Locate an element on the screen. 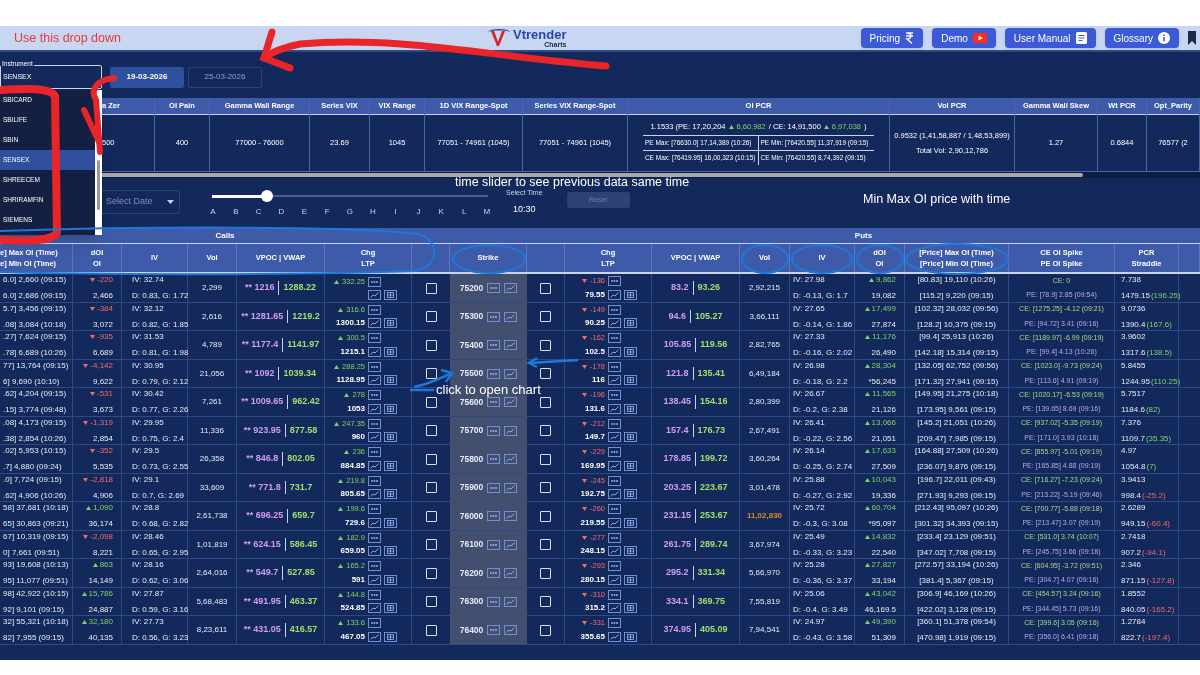  header-button: Pricing is located at coordinates (892, 38).